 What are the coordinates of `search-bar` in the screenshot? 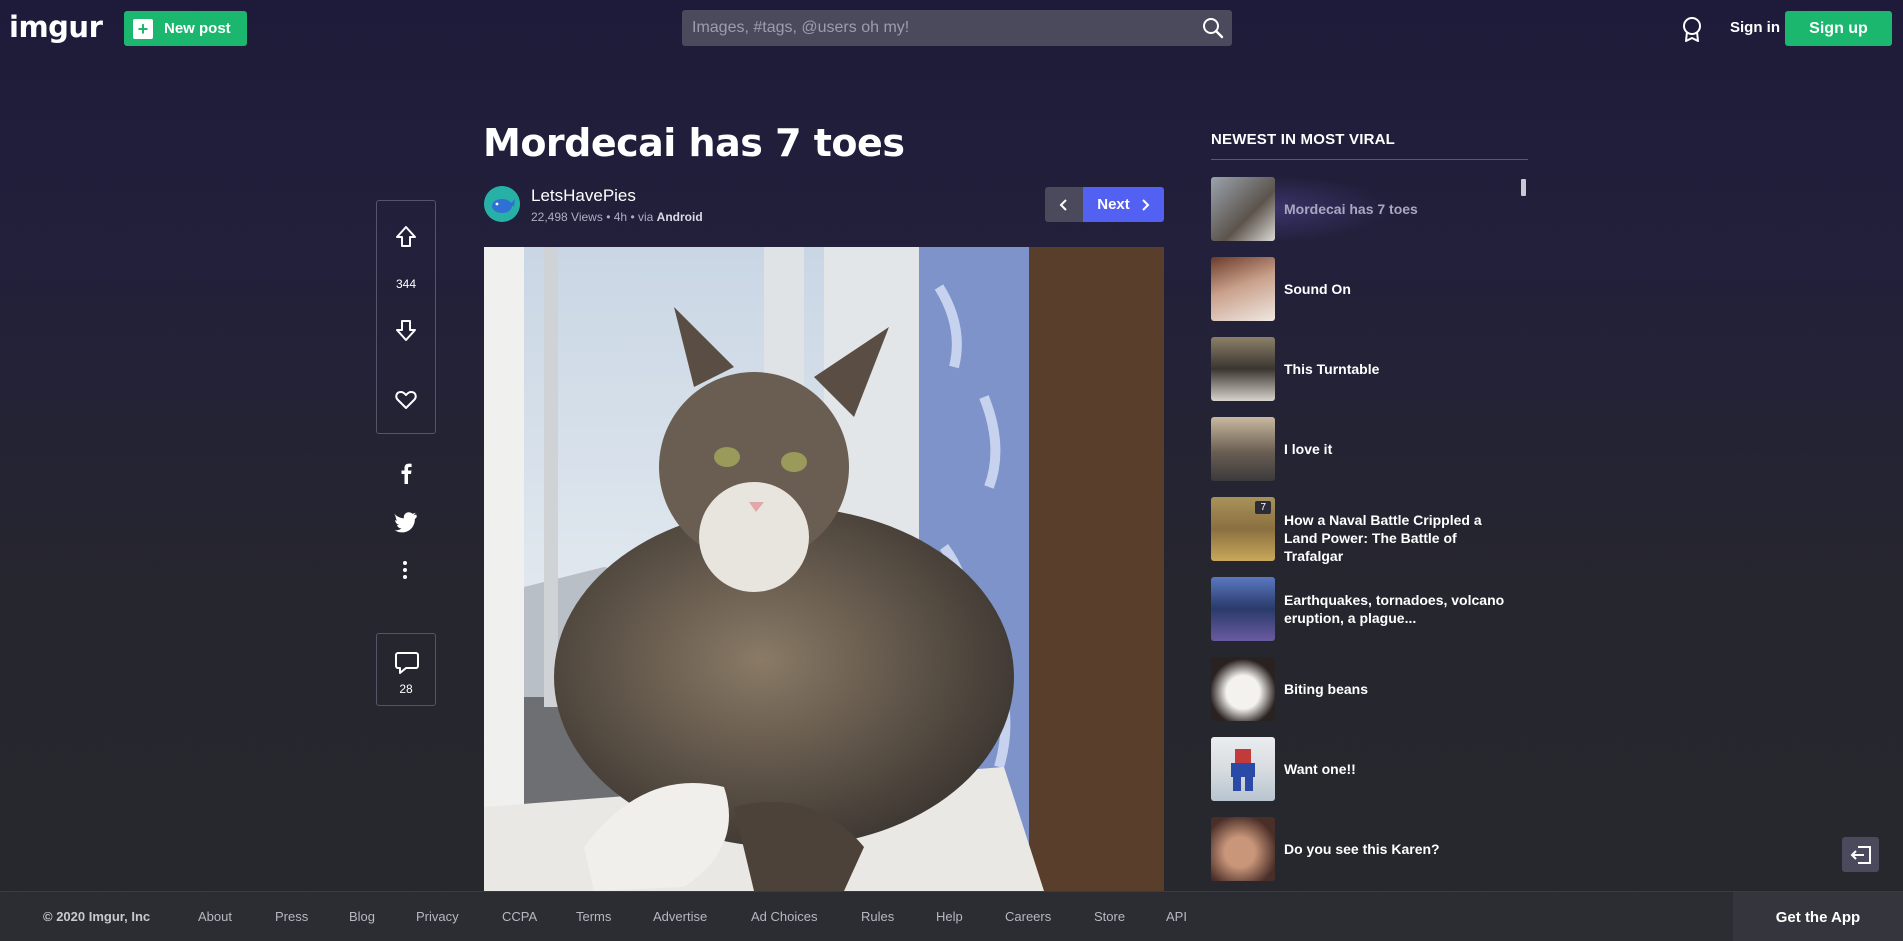 It's located at (957, 28).